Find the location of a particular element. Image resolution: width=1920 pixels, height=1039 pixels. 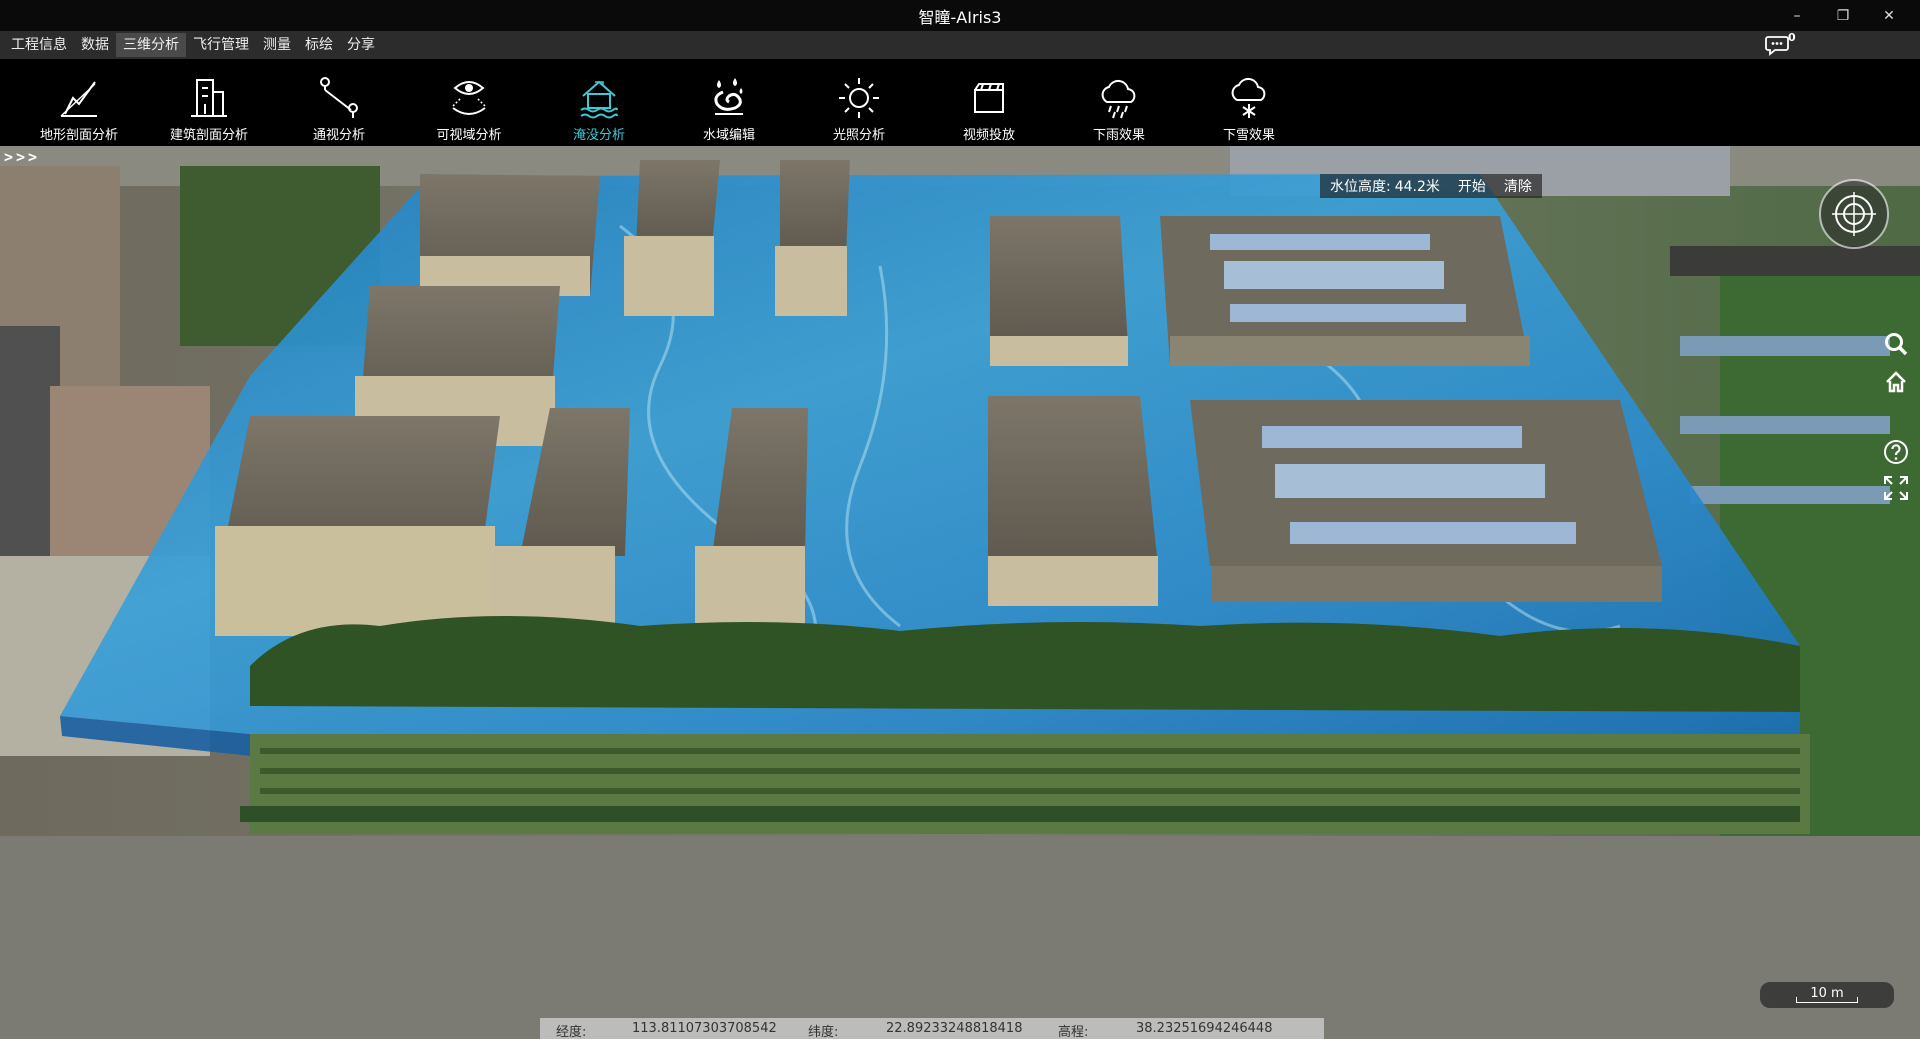

menu-plot: 标绘 is located at coordinates (319, 45).